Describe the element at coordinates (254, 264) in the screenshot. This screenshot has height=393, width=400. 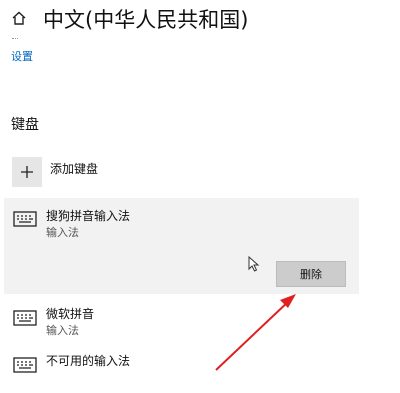
I see `mouse-cursor-icon` at that location.